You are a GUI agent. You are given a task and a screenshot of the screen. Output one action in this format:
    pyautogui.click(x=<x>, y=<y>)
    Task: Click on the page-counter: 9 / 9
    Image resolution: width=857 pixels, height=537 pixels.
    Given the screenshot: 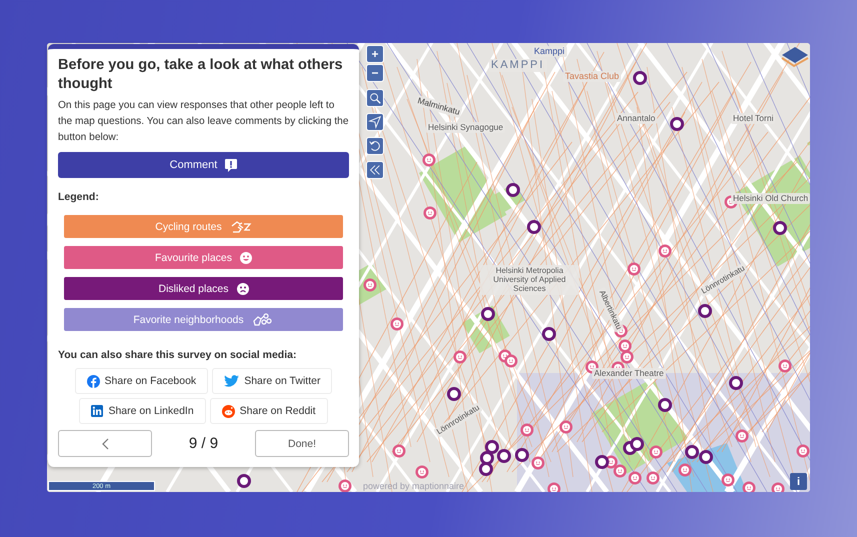 What is the action you would take?
    pyautogui.click(x=203, y=443)
    